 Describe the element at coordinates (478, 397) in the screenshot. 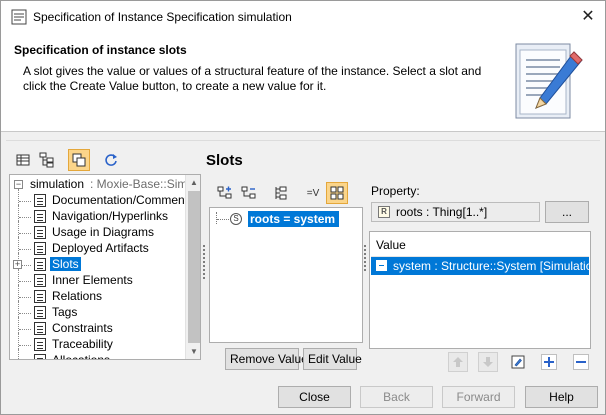

I see `forward-button: Forward` at that location.